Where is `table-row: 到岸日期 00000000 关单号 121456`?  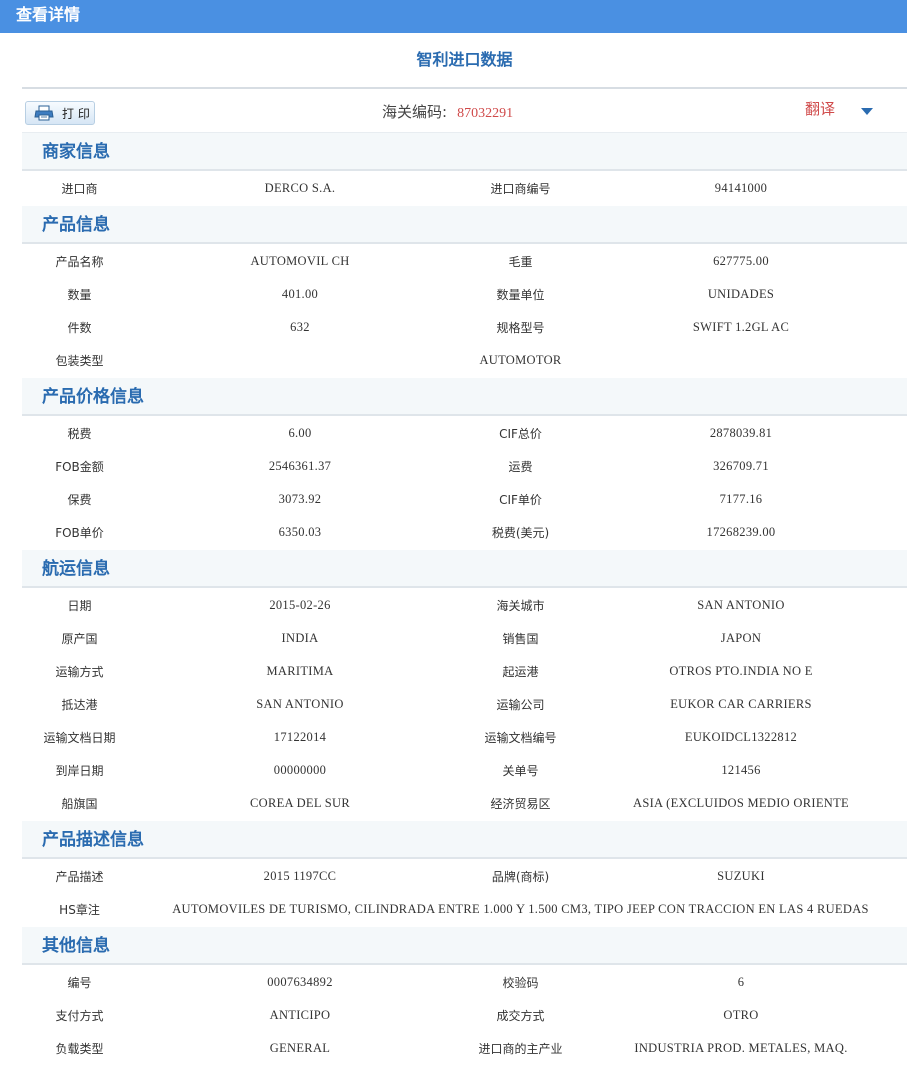
table-row: 到岸日期 00000000 关单号 121456 is located at coordinates (464, 770).